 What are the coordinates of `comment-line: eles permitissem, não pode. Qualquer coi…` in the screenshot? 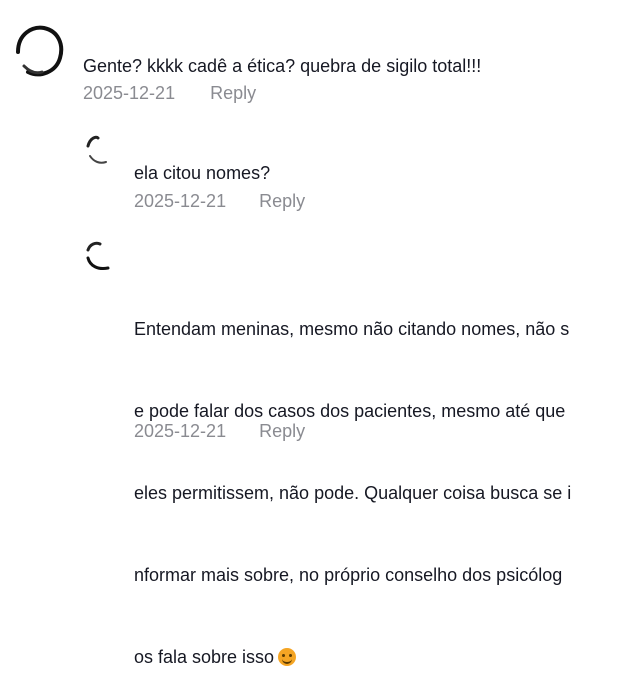 It's located at (353, 493).